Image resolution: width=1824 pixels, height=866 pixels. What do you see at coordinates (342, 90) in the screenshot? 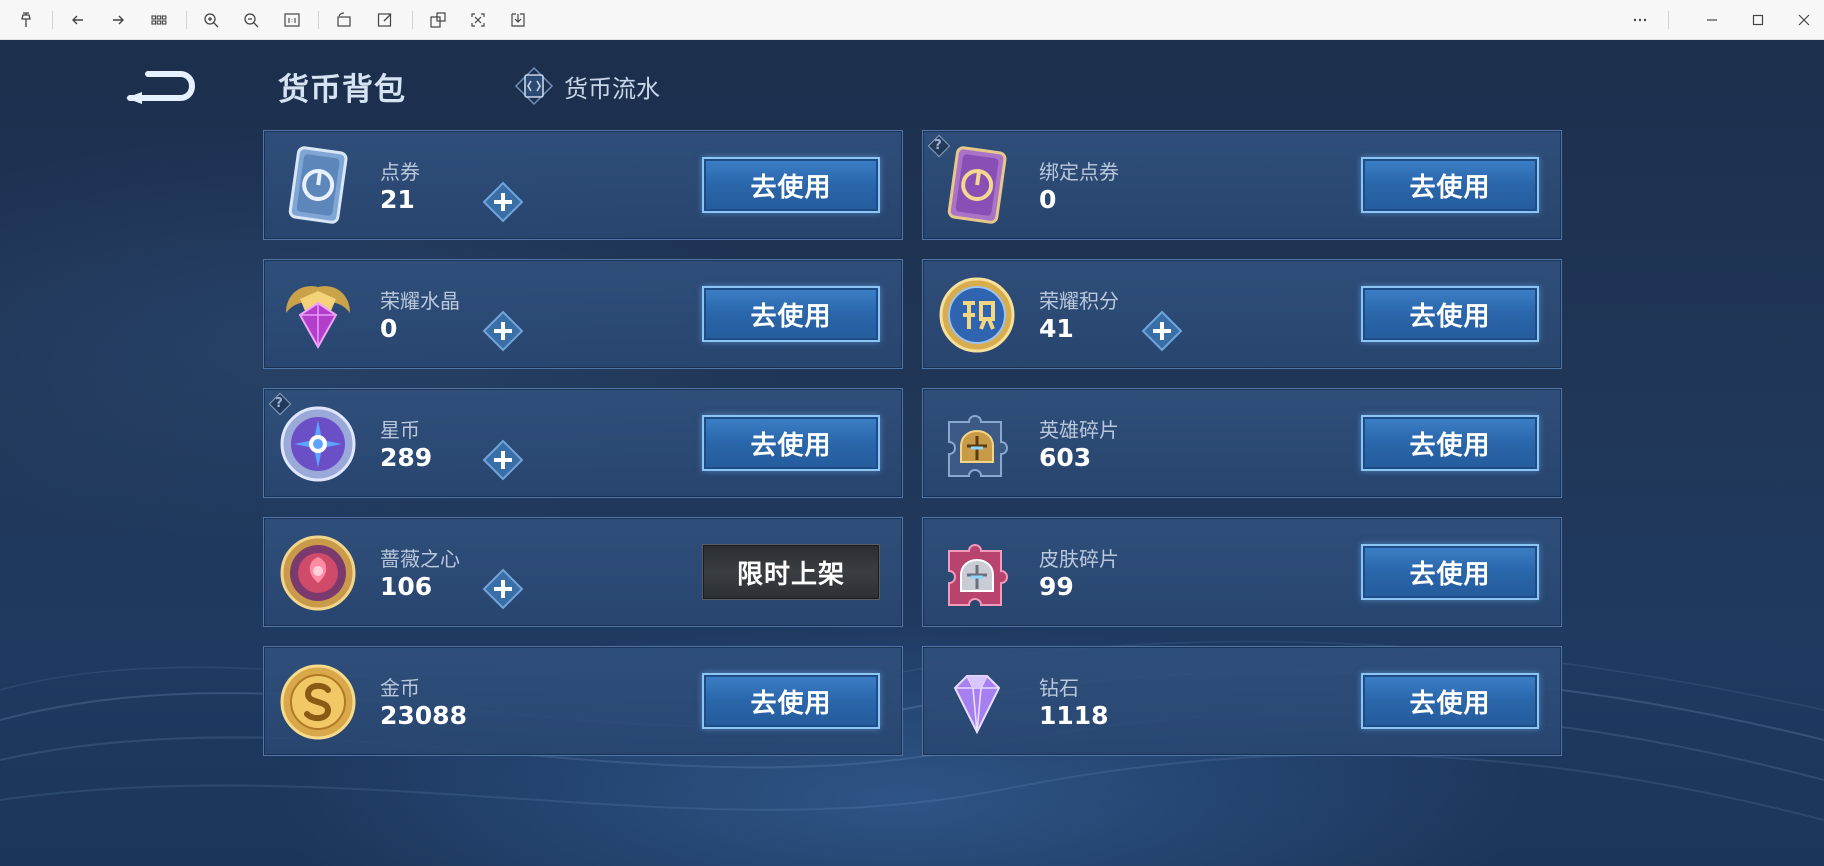
I see `page-title: 货币背包` at bounding box center [342, 90].